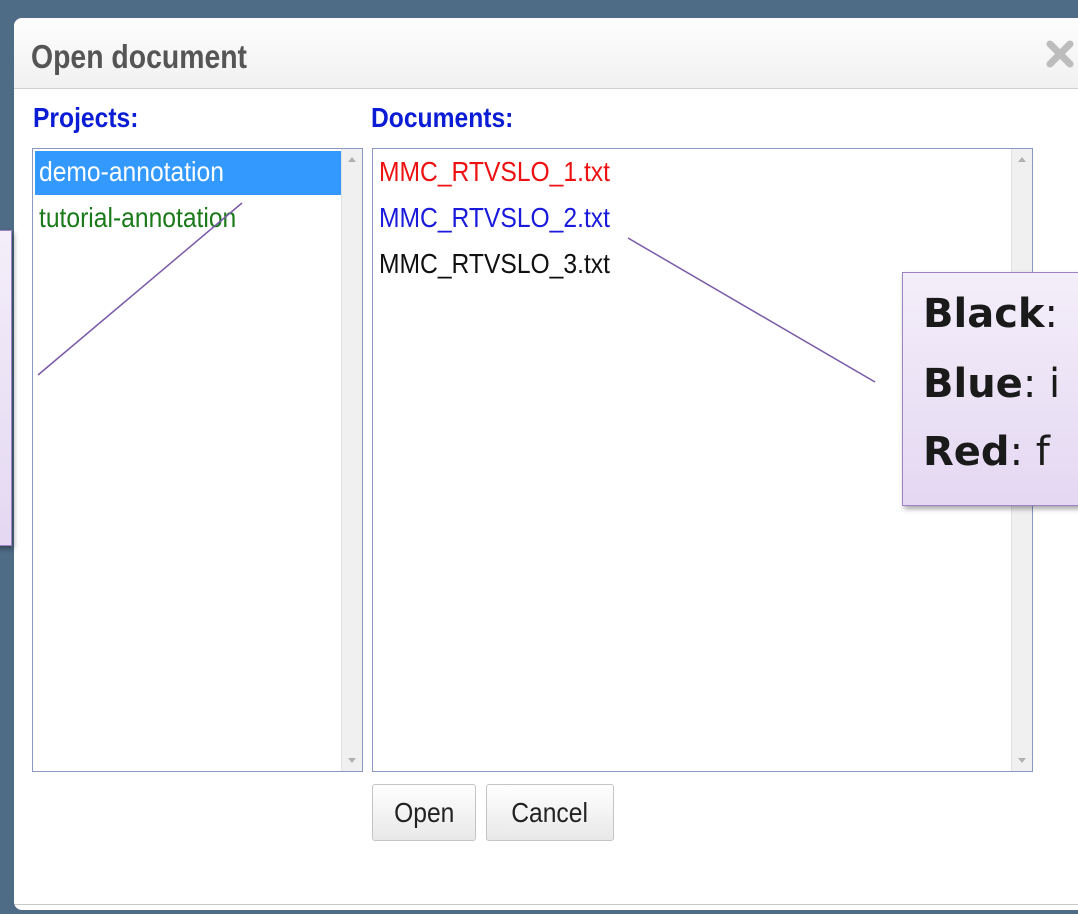  I want to click on legend-line-black: Black:, so click(990, 314).